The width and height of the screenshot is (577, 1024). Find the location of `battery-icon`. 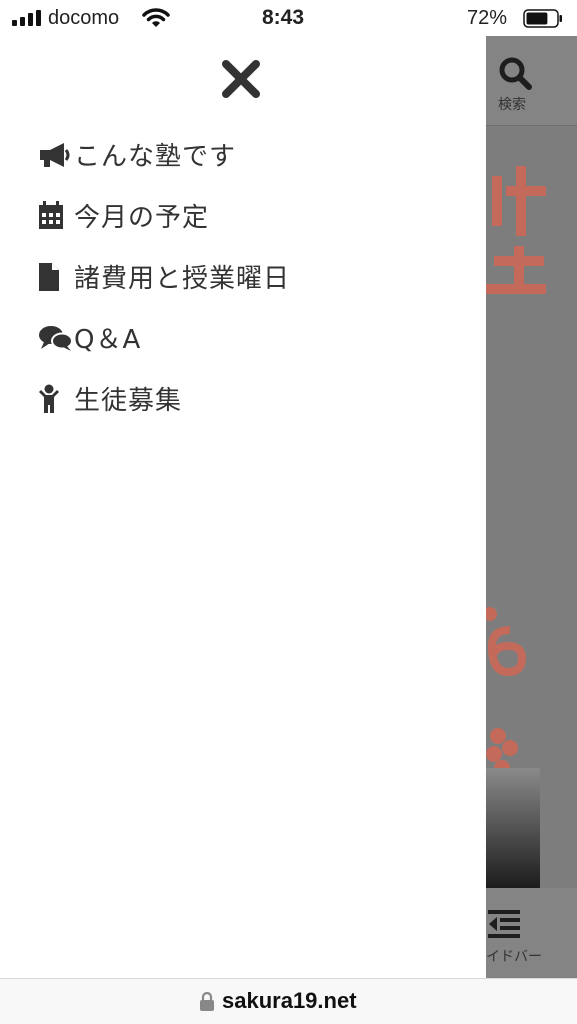

battery-icon is located at coordinates (542, 18).